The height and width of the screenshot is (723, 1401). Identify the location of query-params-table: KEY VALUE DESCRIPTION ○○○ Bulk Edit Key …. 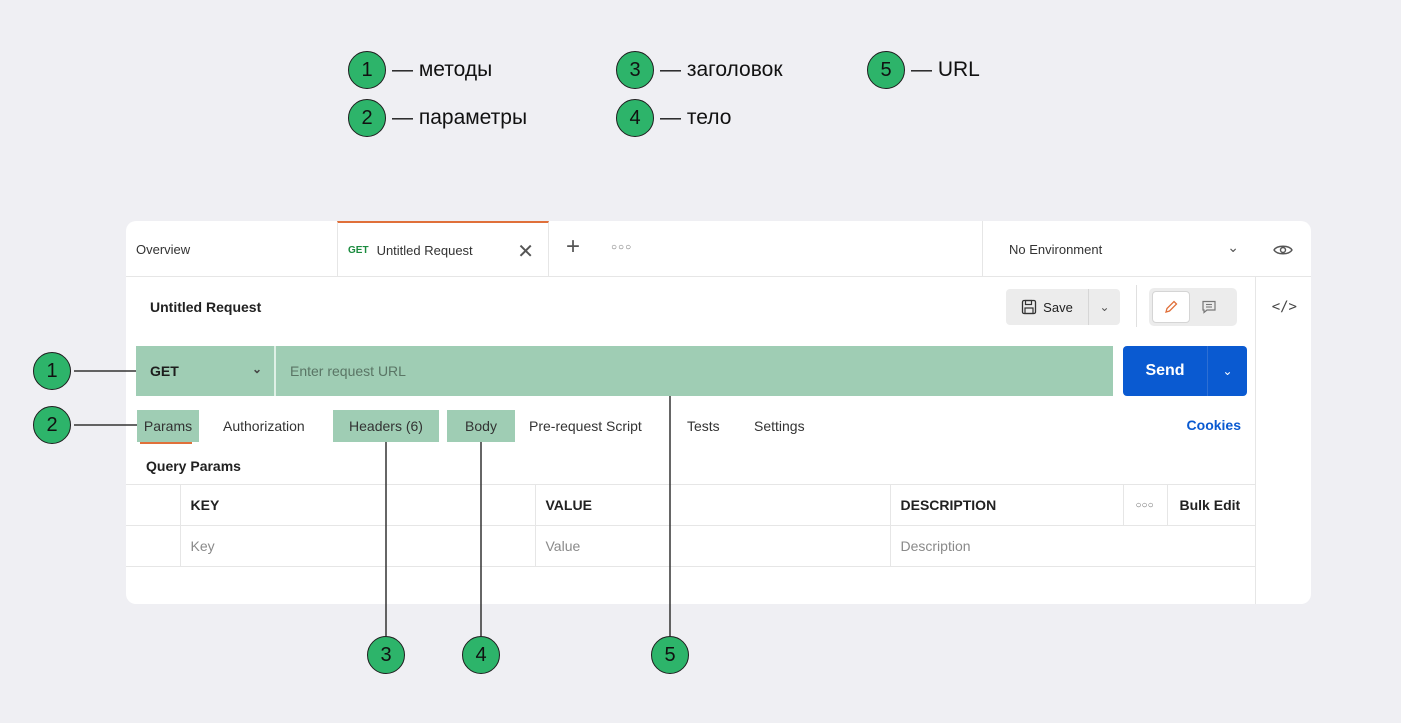
(690, 525).